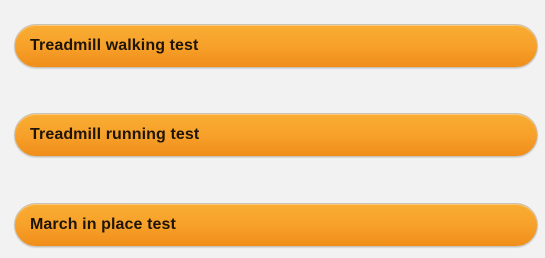 This screenshot has height=258, width=545. I want to click on test-button-label: March in place test, so click(103, 224).